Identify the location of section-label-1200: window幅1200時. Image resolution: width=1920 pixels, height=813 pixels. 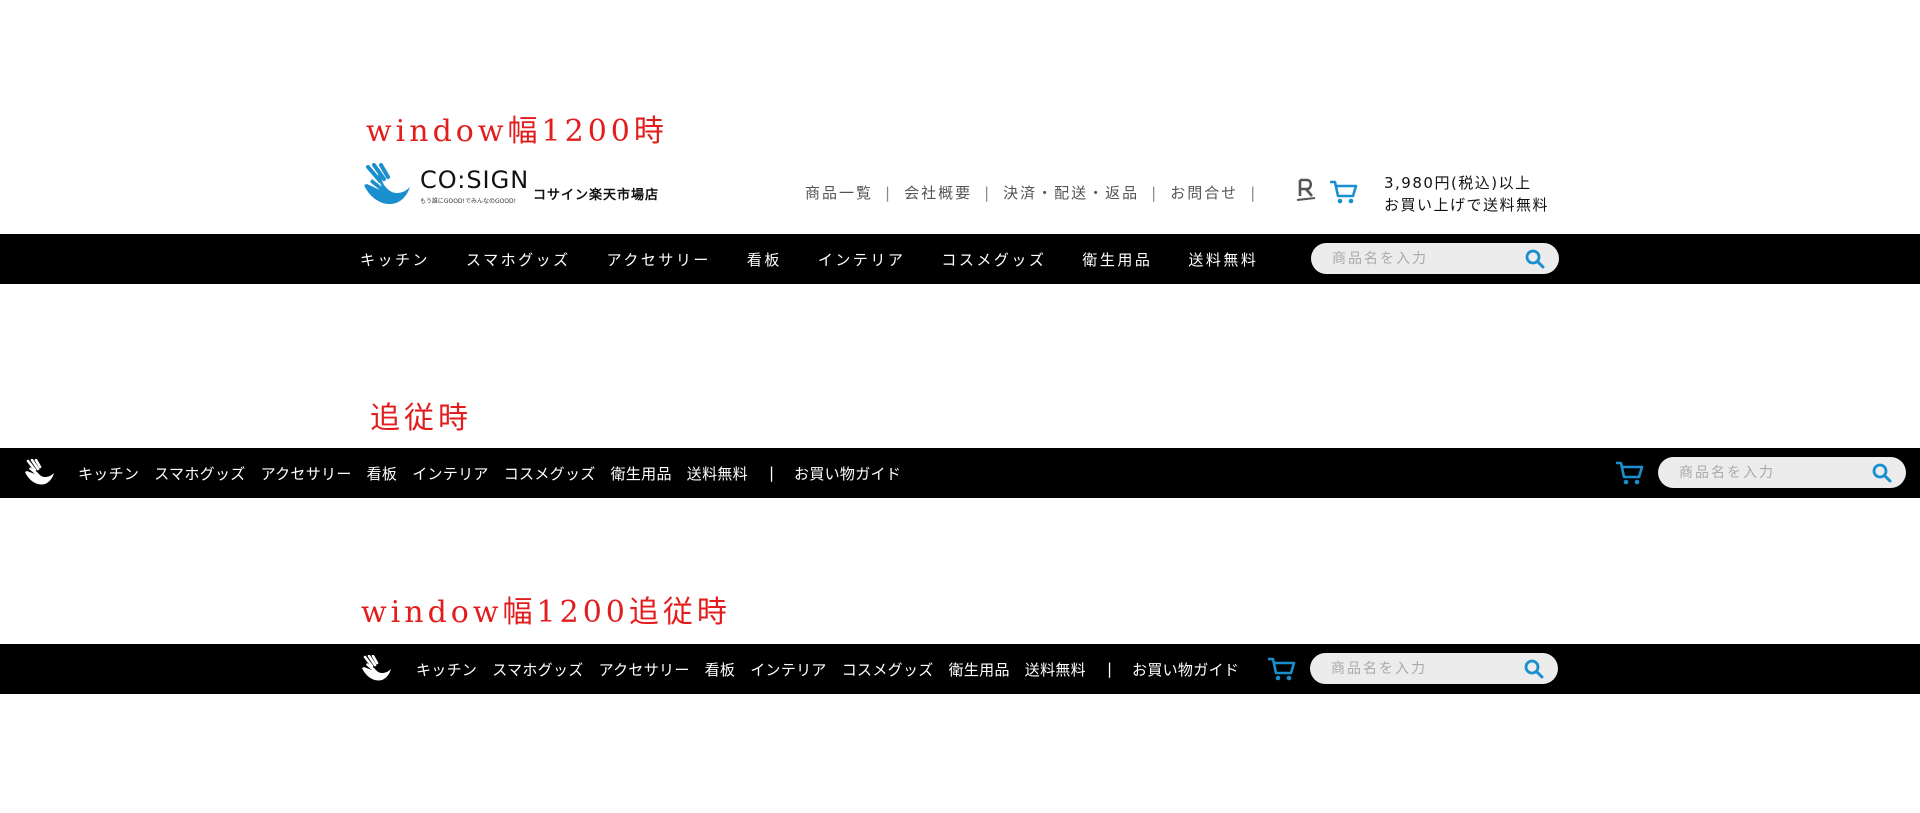
(517, 131).